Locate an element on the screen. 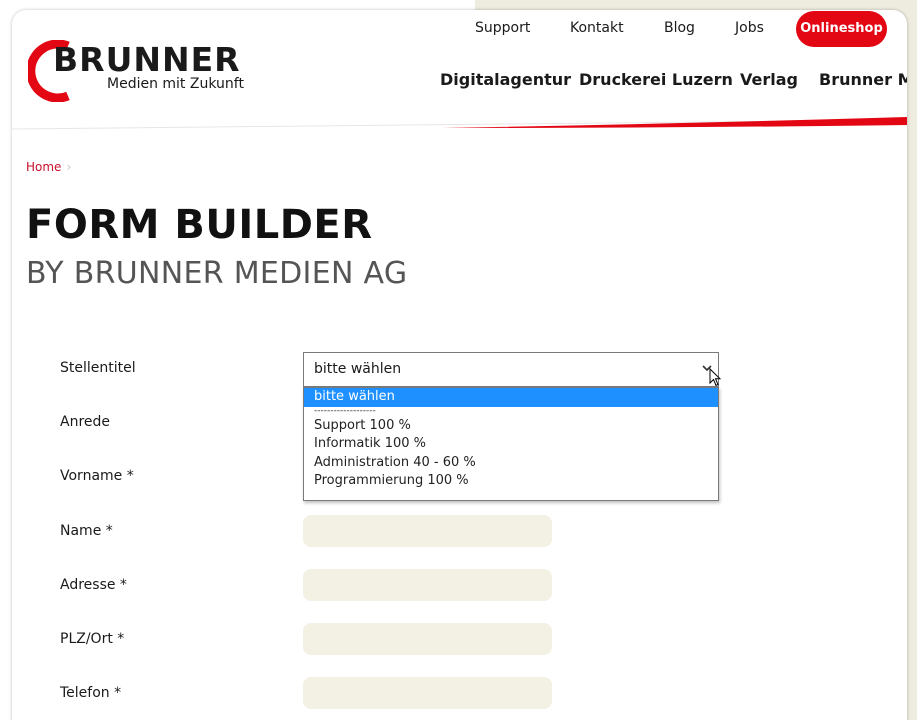 The width and height of the screenshot is (917, 720). main-nav-verlag: Verlag is located at coordinates (769, 79).